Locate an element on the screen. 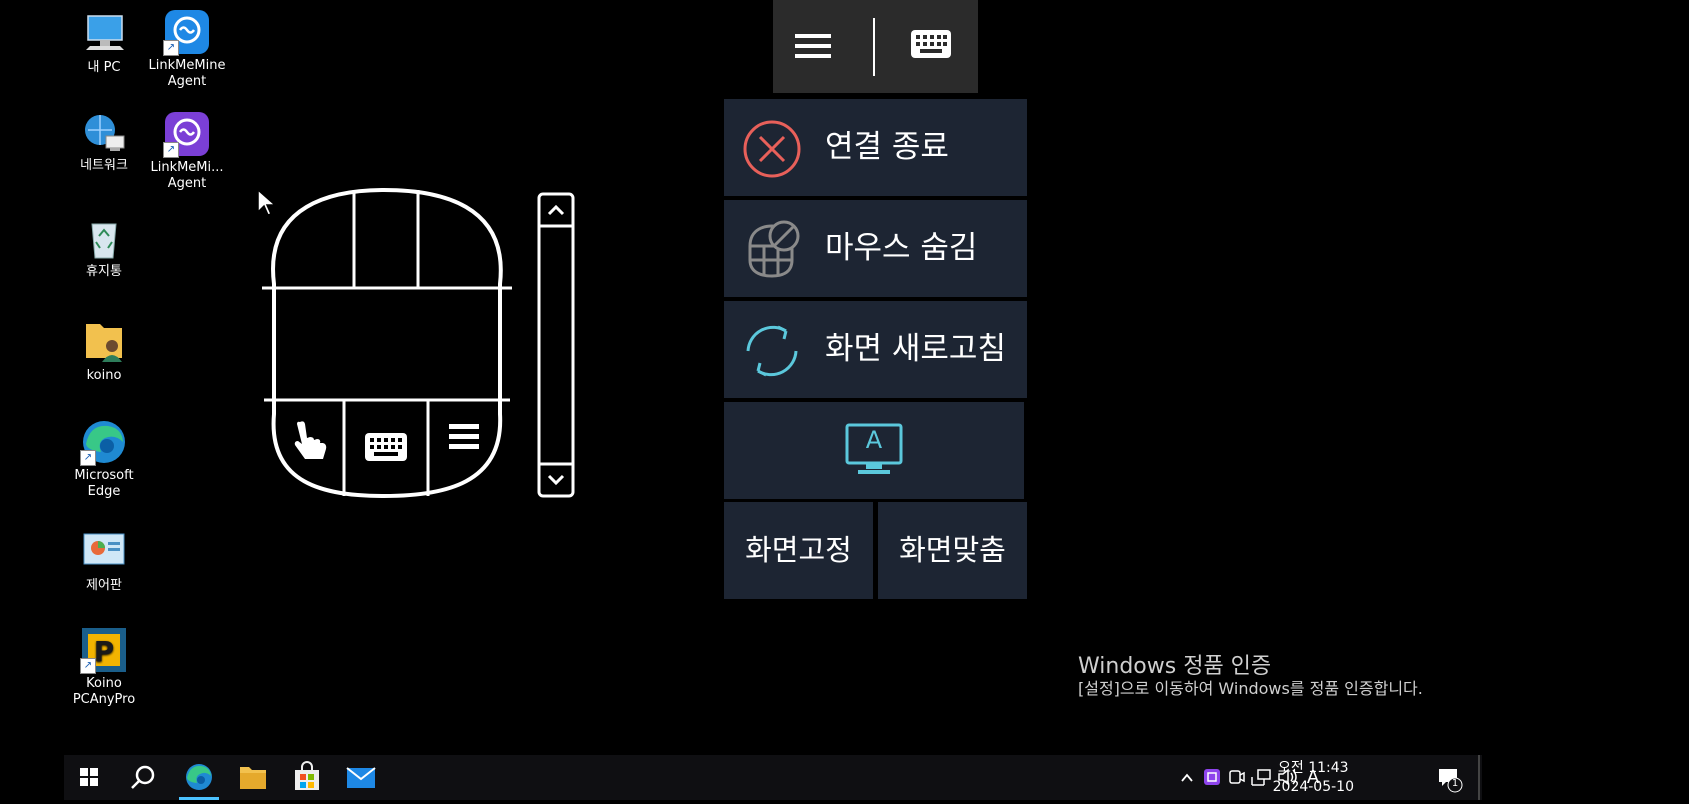 This screenshot has width=1689, height=804. network-icon is located at coordinates (104, 132).